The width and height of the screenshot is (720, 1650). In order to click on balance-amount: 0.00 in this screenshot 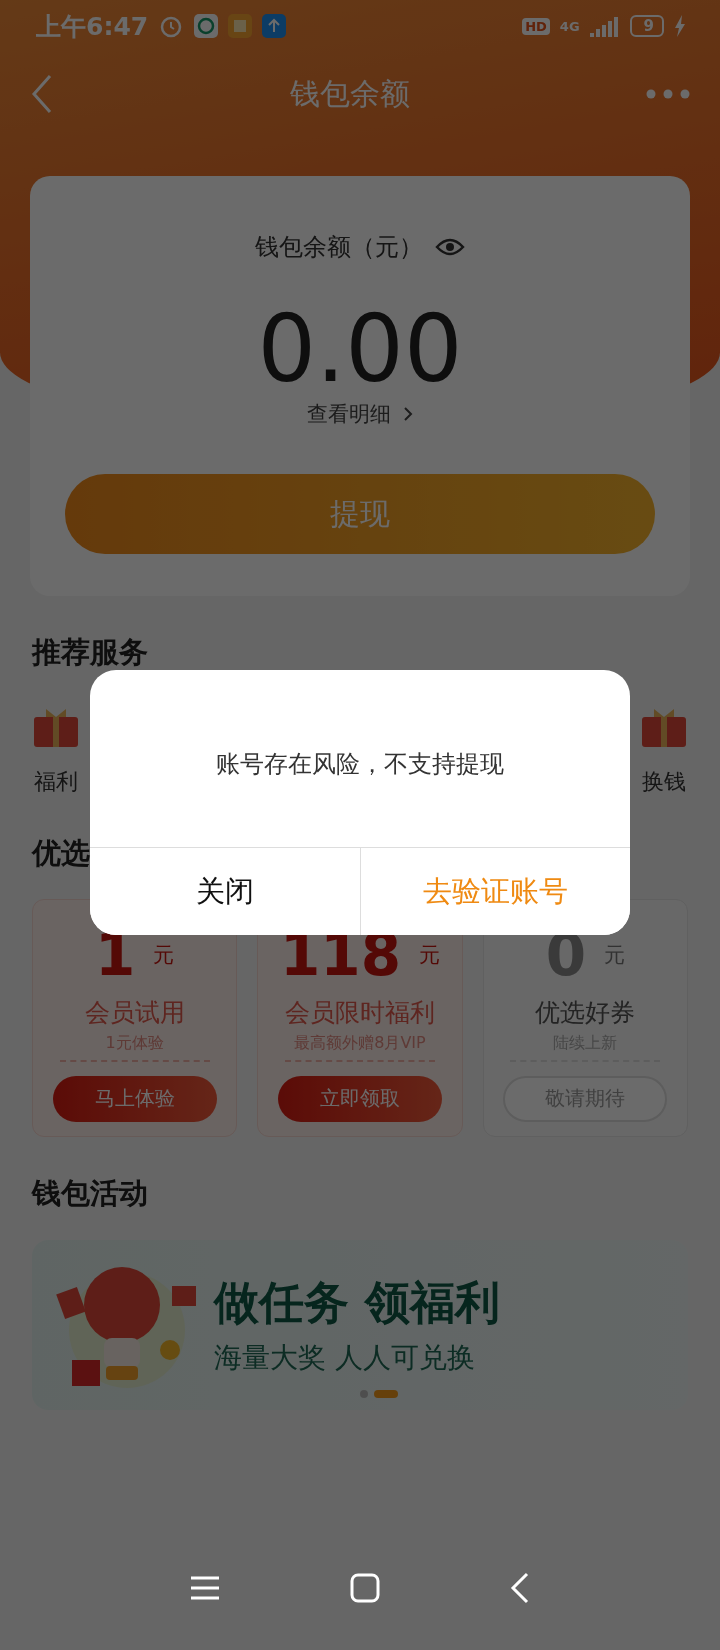, I will do `click(360, 350)`.